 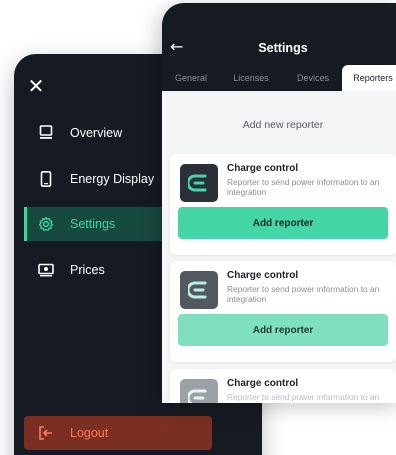 I want to click on add-new-reporter-heading: Add new reporter, so click(x=283, y=125).